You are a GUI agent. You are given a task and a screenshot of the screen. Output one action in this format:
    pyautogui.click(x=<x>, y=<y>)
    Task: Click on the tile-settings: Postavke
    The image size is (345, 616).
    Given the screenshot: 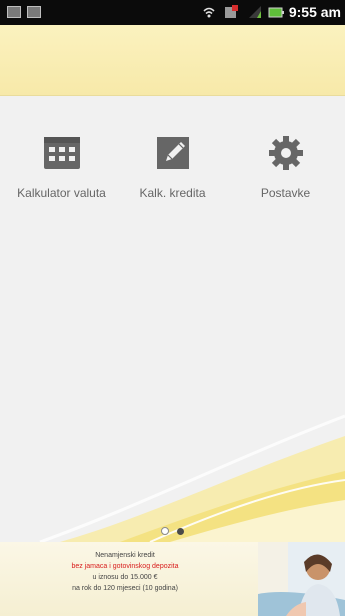 What is the action you would take?
    pyautogui.click(x=285, y=175)
    